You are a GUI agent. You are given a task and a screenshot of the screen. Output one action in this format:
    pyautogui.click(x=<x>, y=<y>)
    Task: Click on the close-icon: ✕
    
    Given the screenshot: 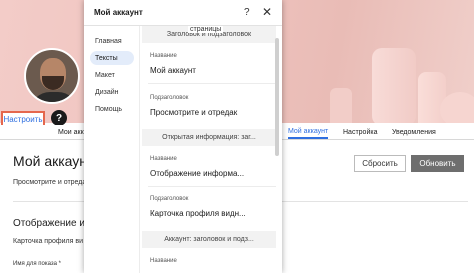 What is the action you would take?
    pyautogui.click(x=267, y=12)
    